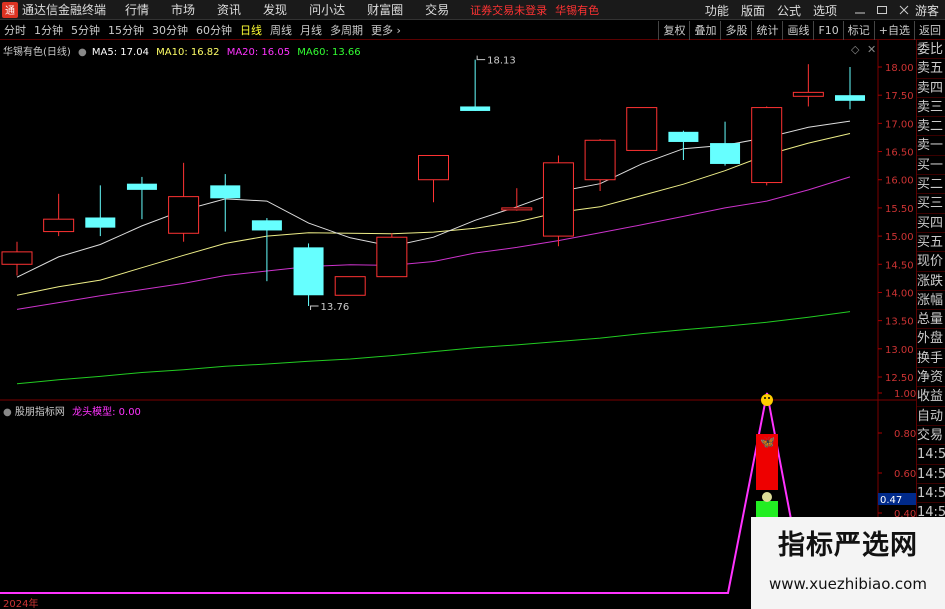  Describe the element at coordinates (825, 10) in the screenshot. I see `menu-item-options: 选项` at that location.